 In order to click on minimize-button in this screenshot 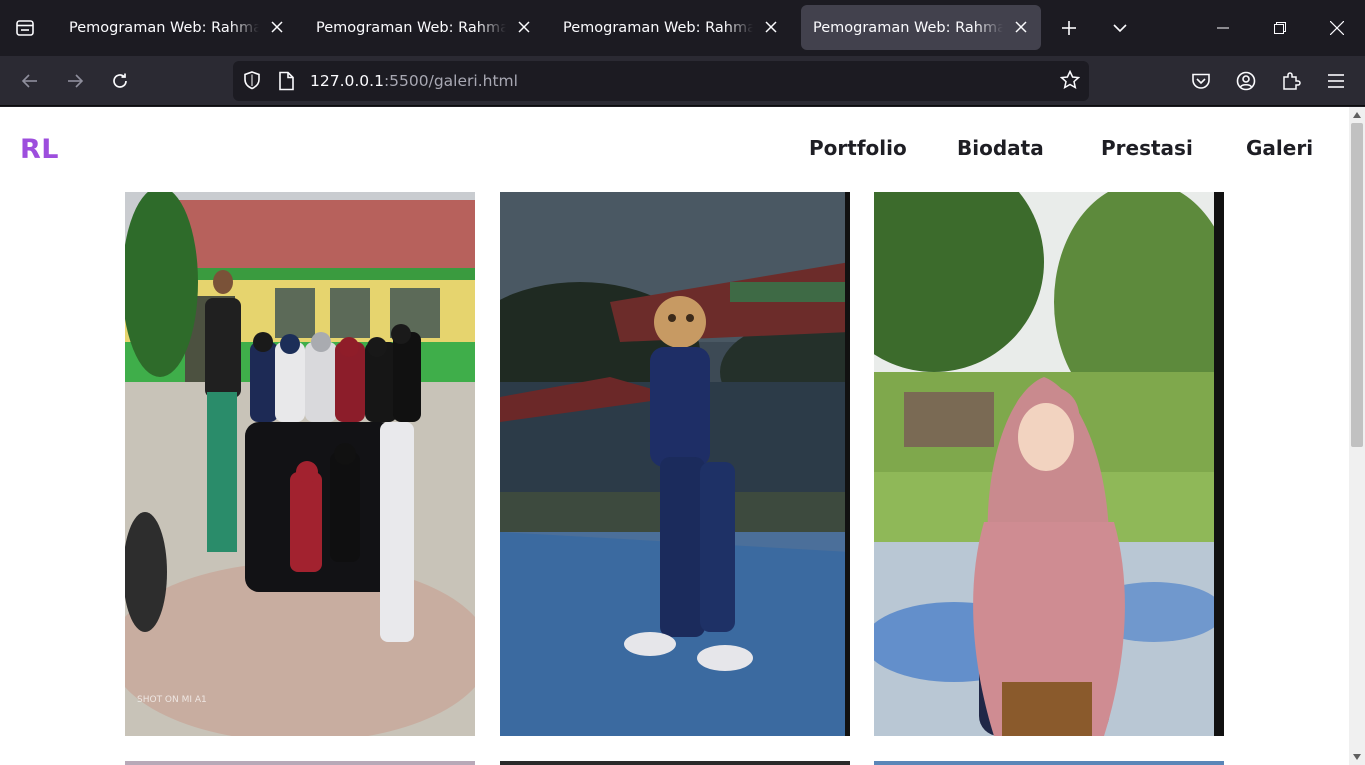, I will do `click(1223, 28)`.